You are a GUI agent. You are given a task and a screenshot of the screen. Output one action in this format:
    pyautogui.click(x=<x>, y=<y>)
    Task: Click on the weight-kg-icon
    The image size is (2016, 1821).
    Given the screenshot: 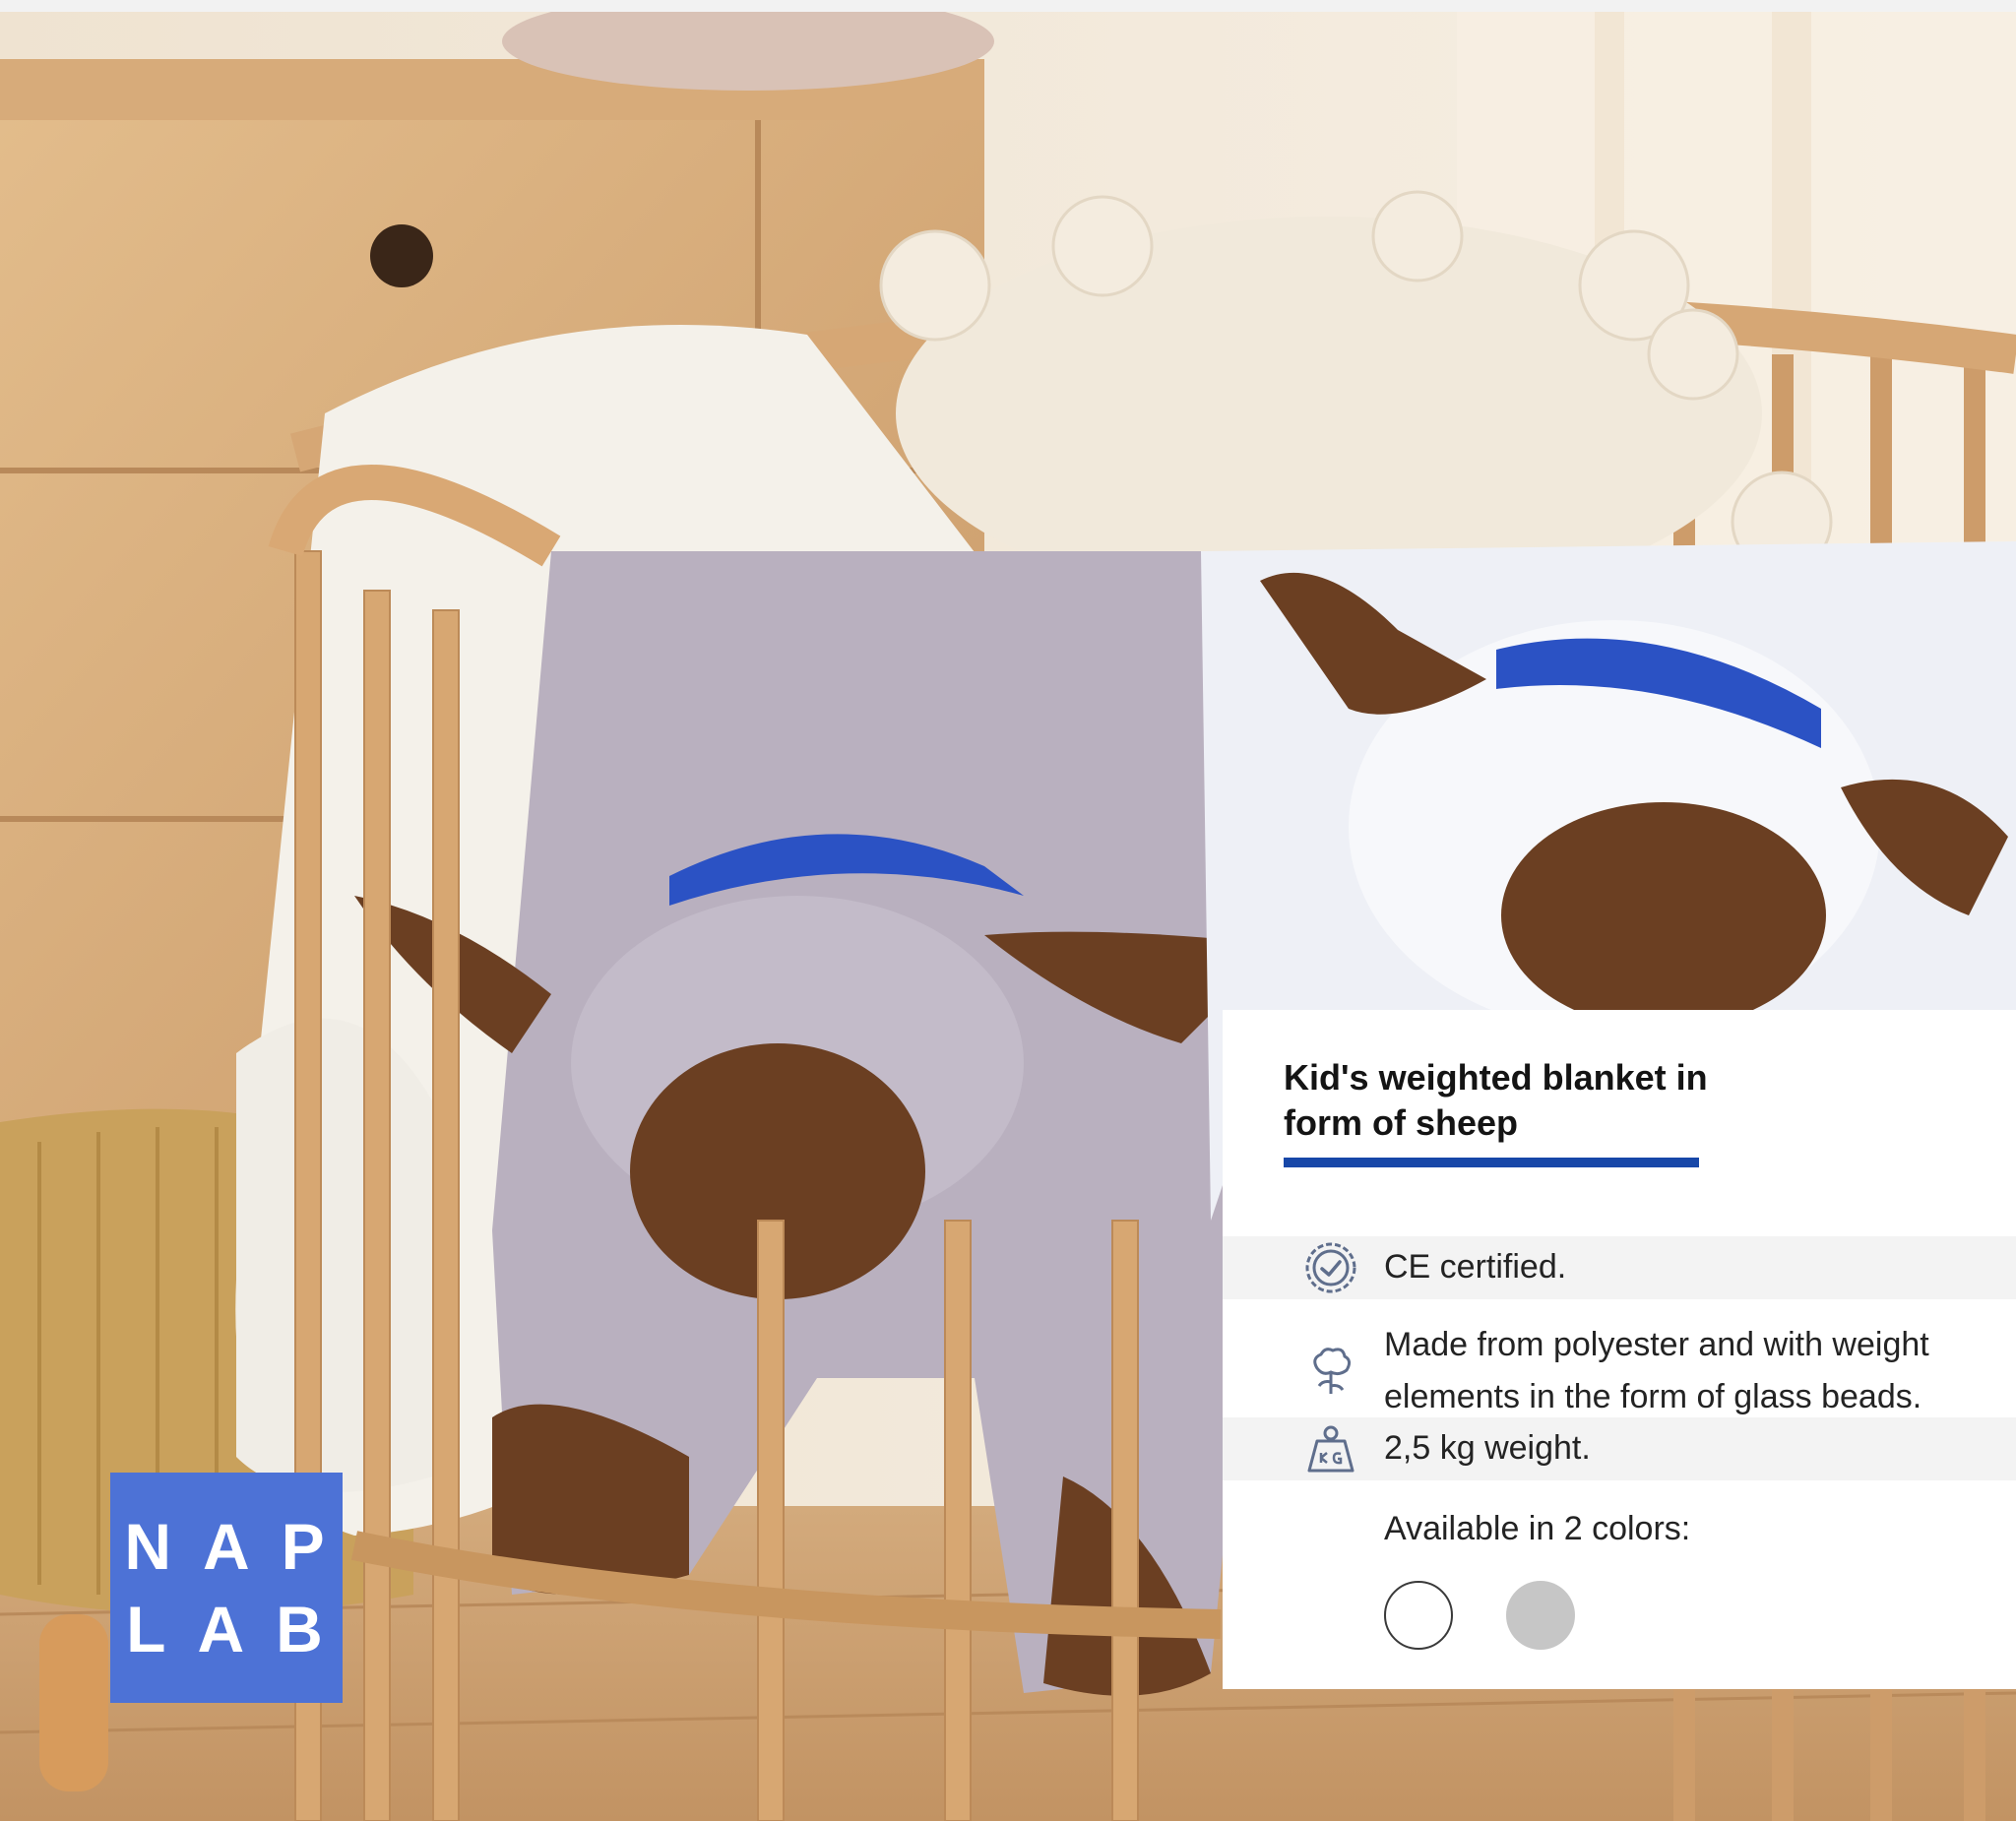 What is the action you would take?
    pyautogui.click(x=1330, y=1449)
    